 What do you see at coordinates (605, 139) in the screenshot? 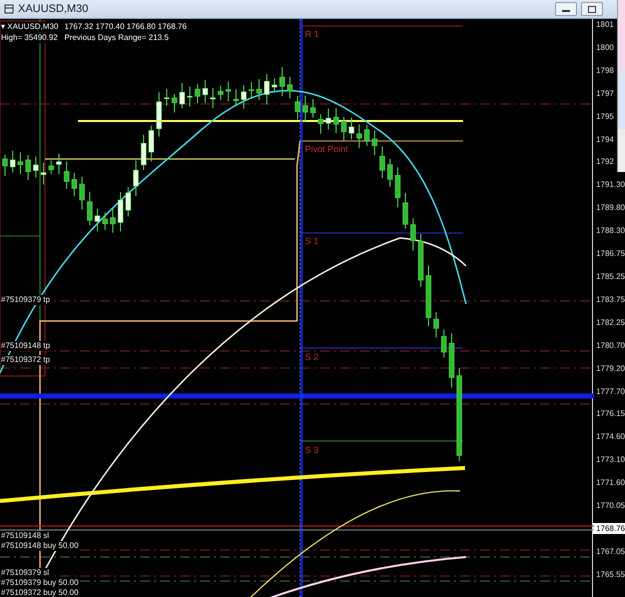
I see `price-axis-label: 1794` at bounding box center [605, 139].